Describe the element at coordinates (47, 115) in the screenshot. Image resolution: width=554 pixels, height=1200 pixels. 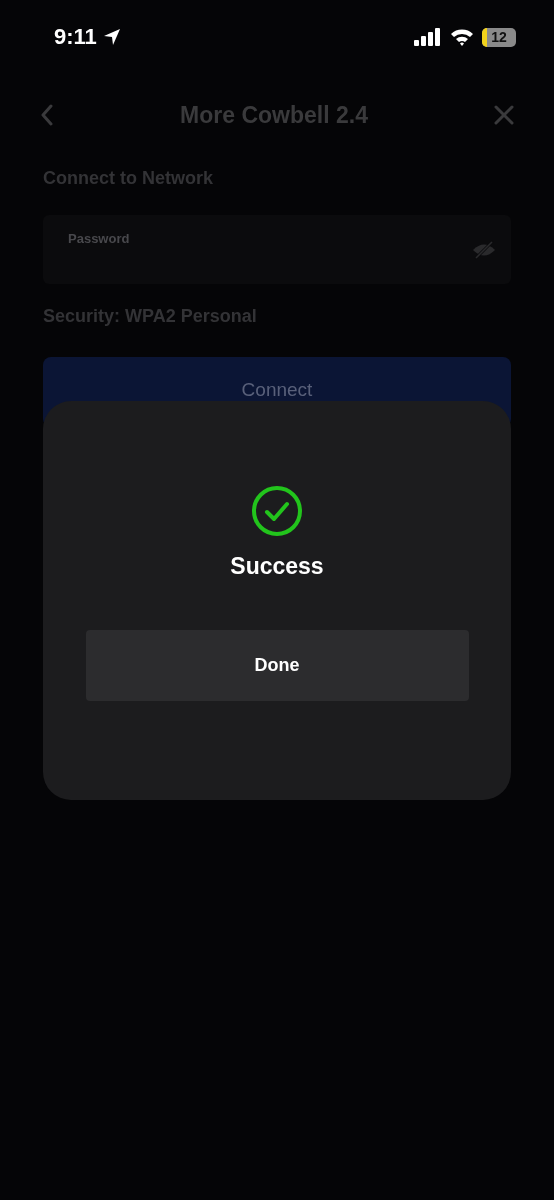
I see `back-icon` at that location.